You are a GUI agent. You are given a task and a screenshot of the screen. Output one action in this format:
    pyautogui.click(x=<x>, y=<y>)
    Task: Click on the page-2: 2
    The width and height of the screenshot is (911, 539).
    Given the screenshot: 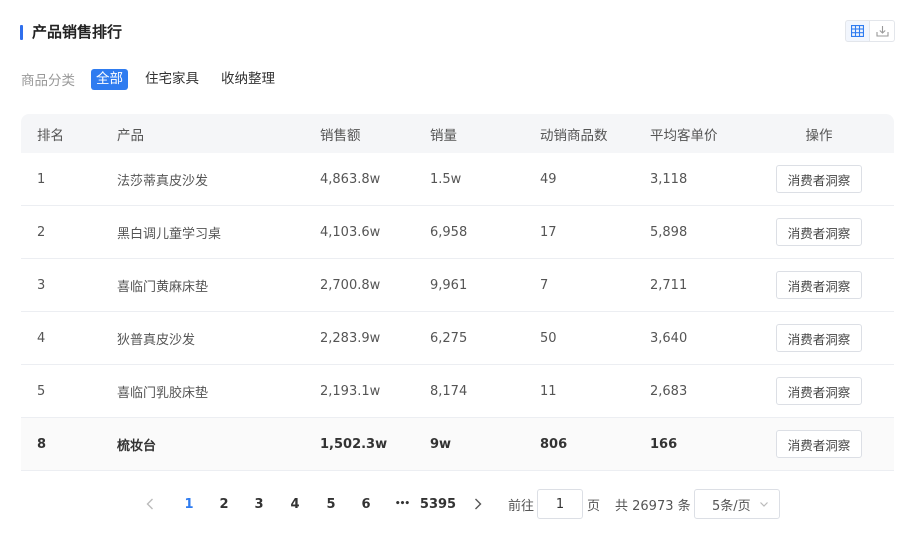 What is the action you would take?
    pyautogui.click(x=224, y=504)
    